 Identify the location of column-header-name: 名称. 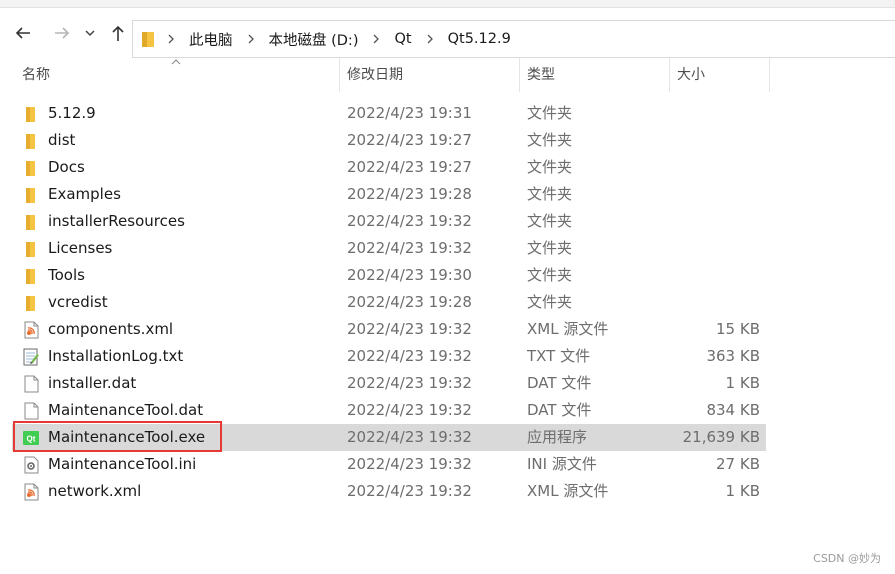
(36, 75).